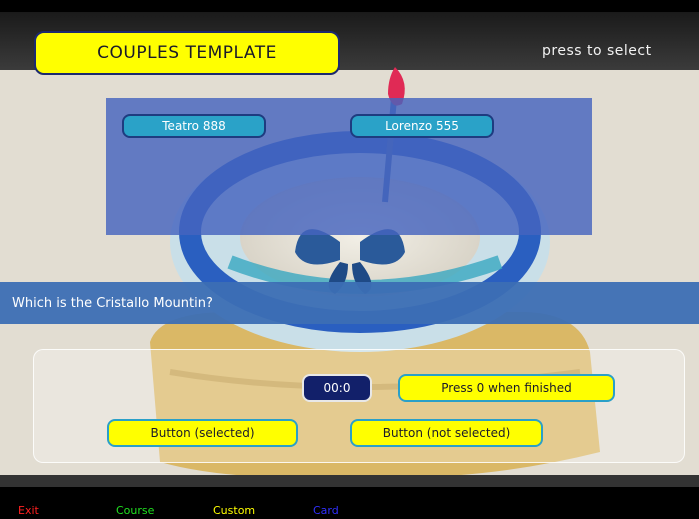 The width and height of the screenshot is (699, 519). I want to click on not-selected-label: Button (not selected), so click(446, 433).